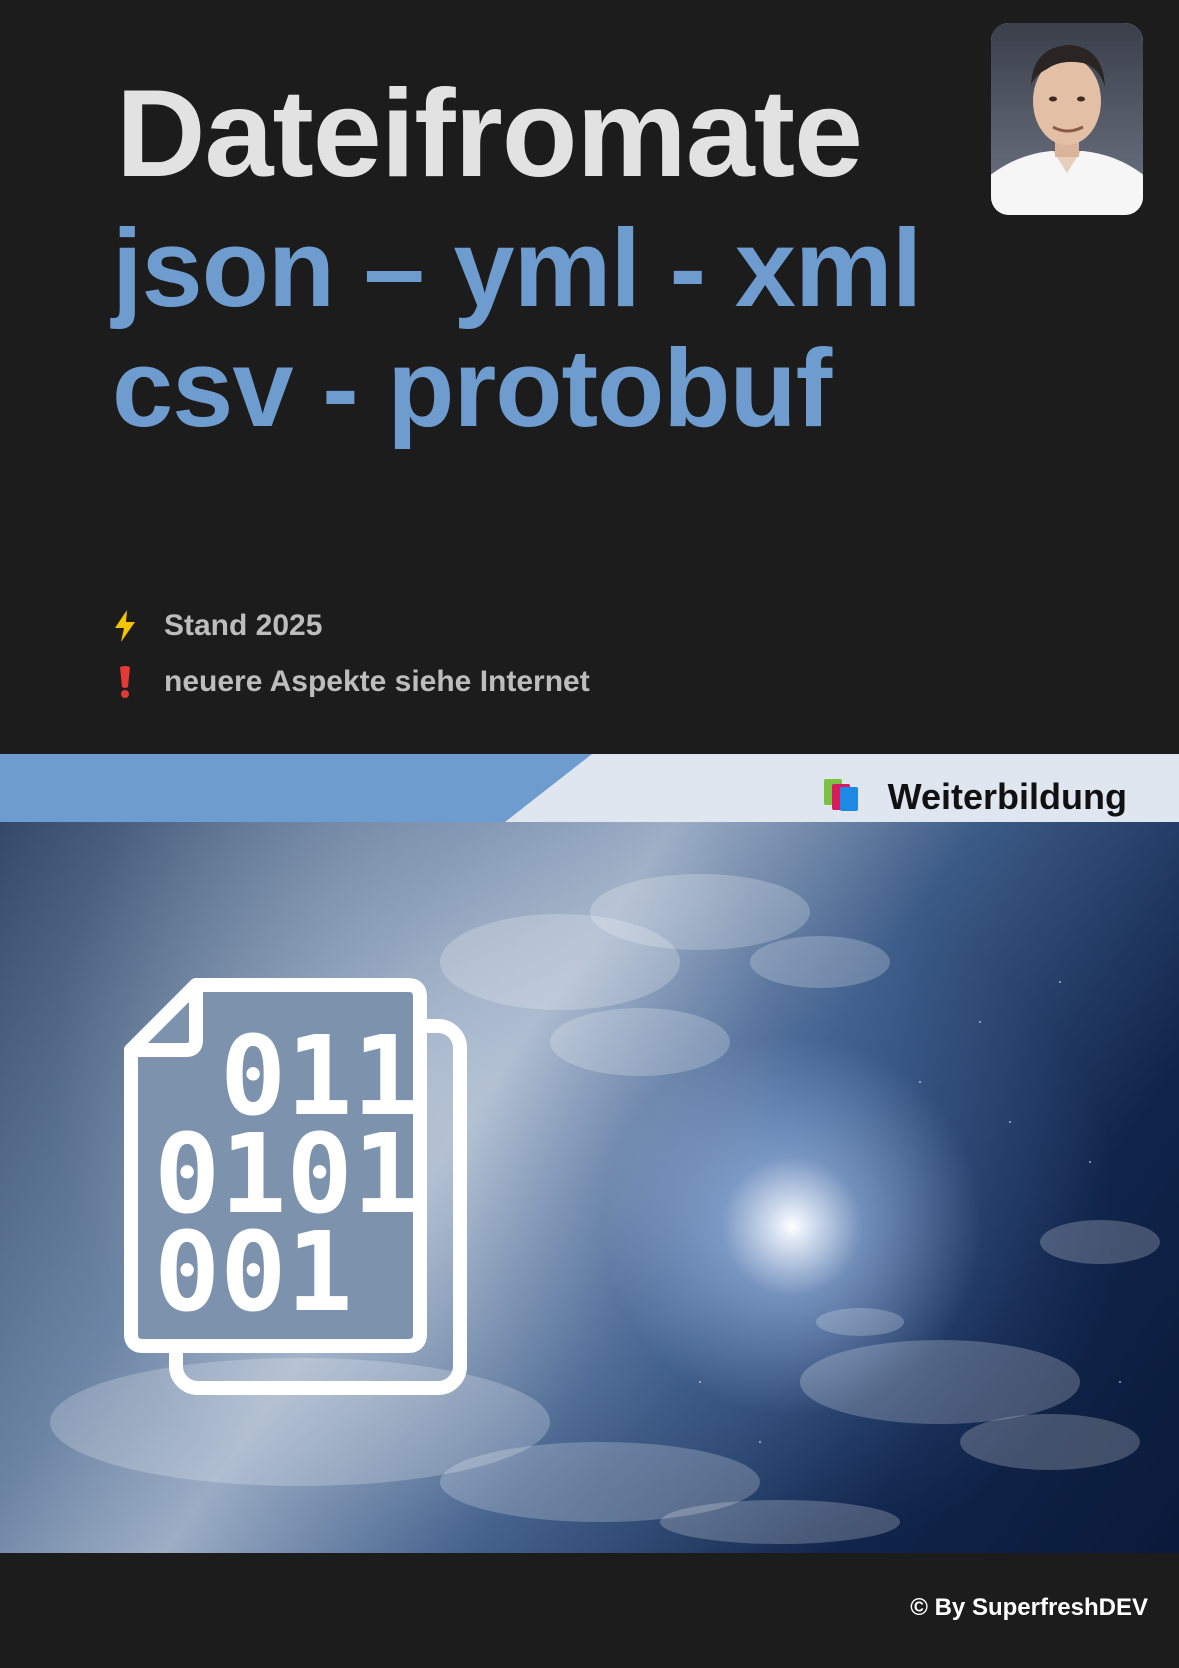  Describe the element at coordinates (489, 134) in the screenshot. I see `page-title: Dateifromate` at that location.